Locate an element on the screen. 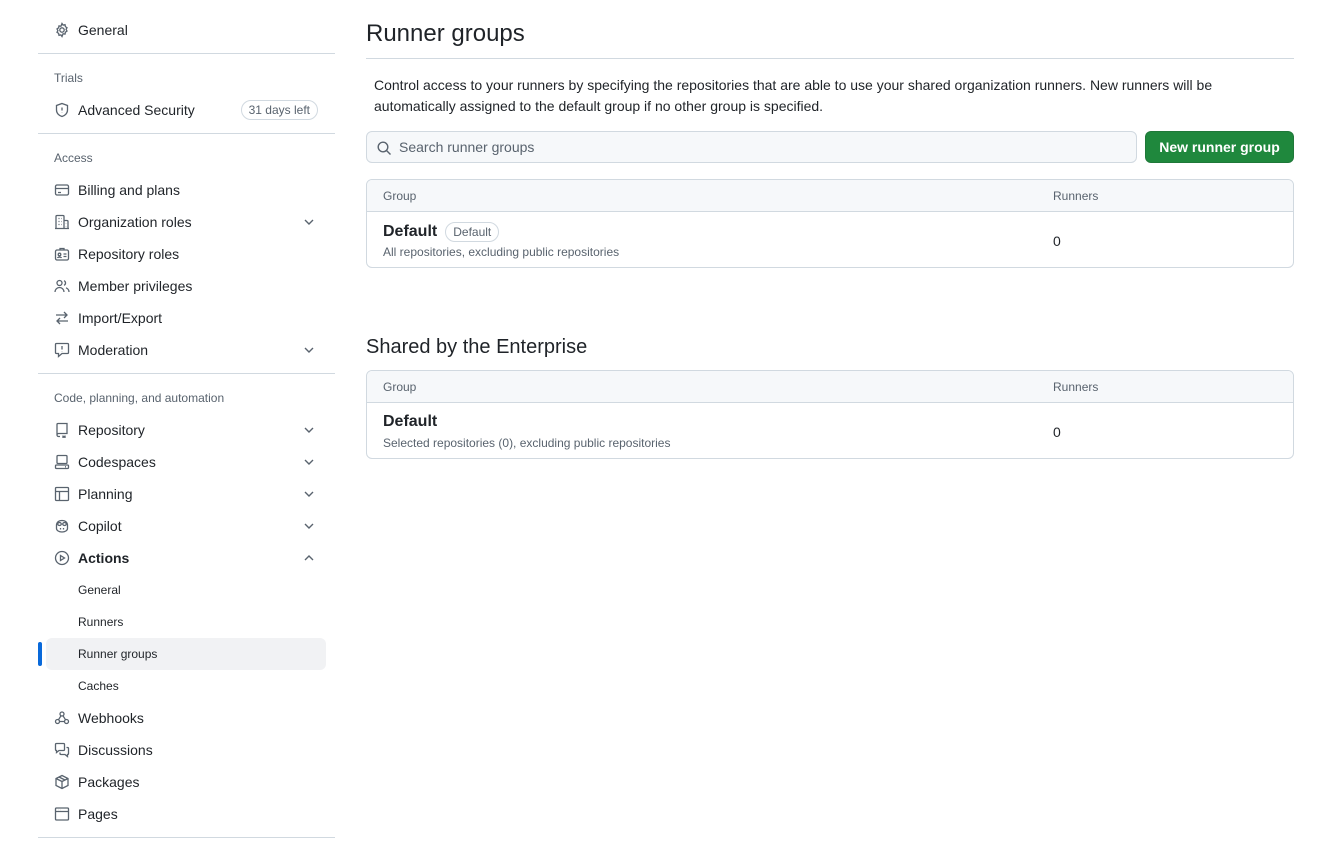  browser-icon is located at coordinates (62, 814).